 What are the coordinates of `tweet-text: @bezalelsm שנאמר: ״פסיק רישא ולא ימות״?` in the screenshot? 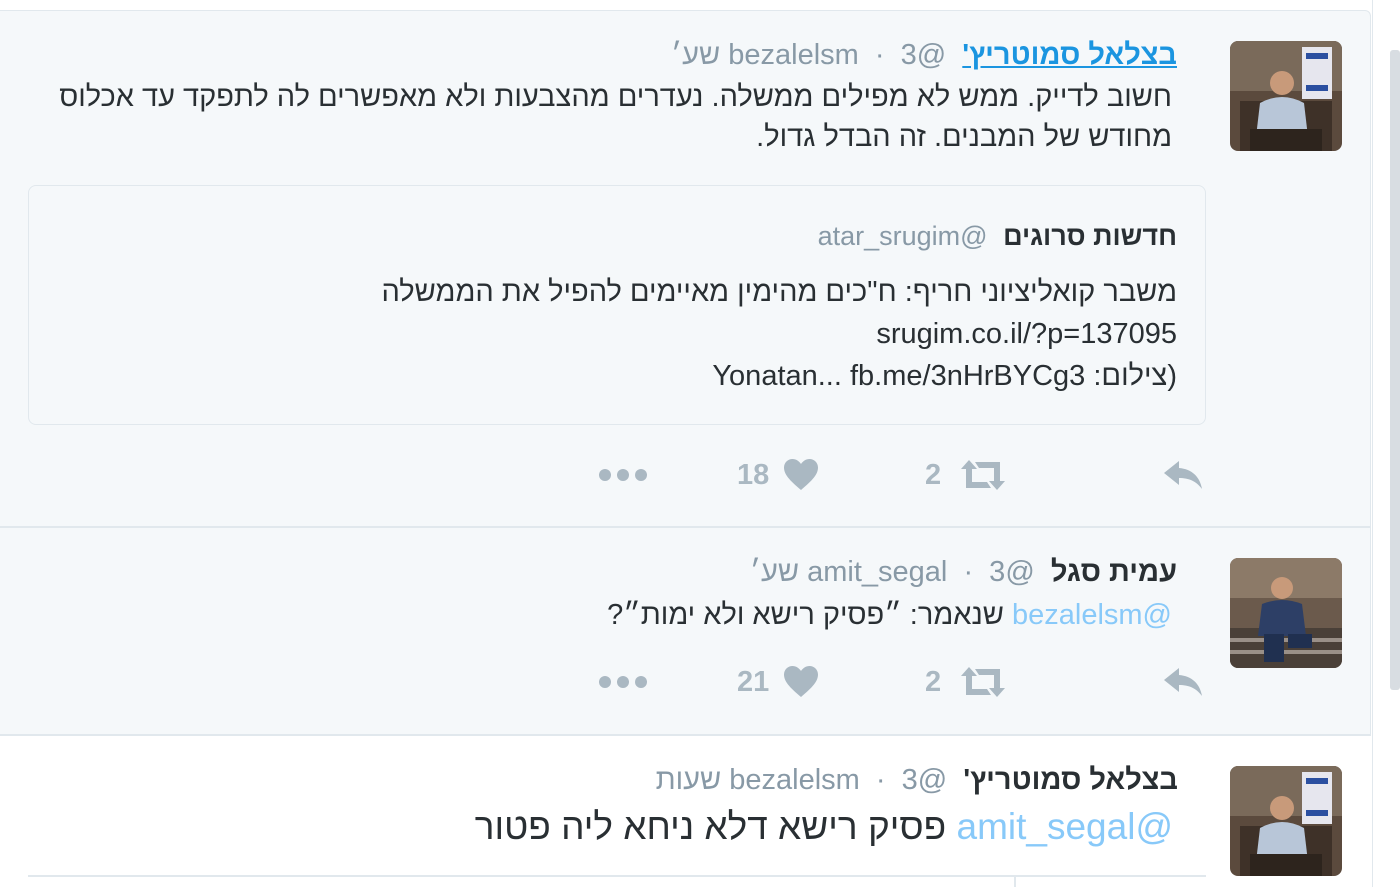 It's located at (889, 615).